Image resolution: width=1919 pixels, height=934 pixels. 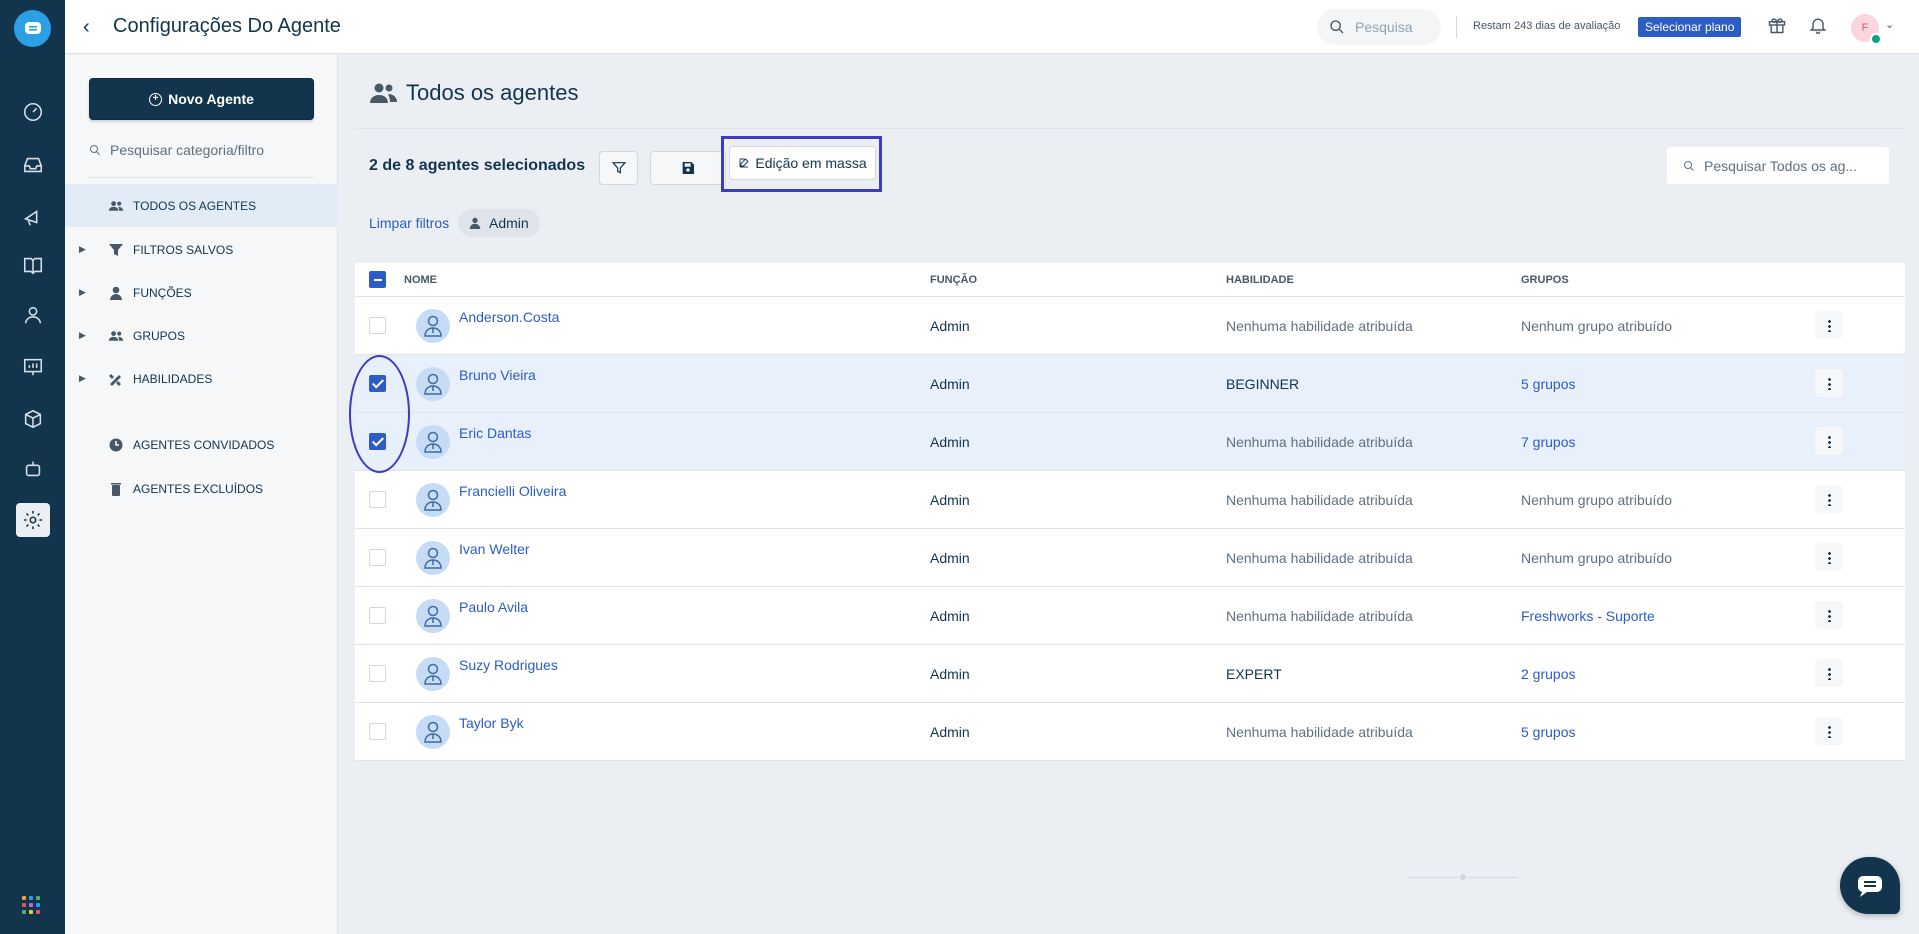 I want to click on sidebar-item-invited-agents: AGENTES CONVIDADOS, so click(x=201, y=444).